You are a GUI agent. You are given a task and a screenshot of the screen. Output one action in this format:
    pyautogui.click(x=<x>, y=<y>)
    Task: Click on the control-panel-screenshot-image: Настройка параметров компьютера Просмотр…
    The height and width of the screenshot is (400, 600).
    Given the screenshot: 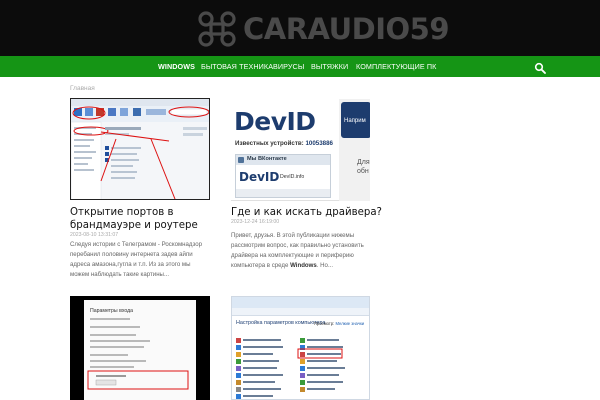 What is the action you would take?
    pyautogui.click(x=300, y=348)
    